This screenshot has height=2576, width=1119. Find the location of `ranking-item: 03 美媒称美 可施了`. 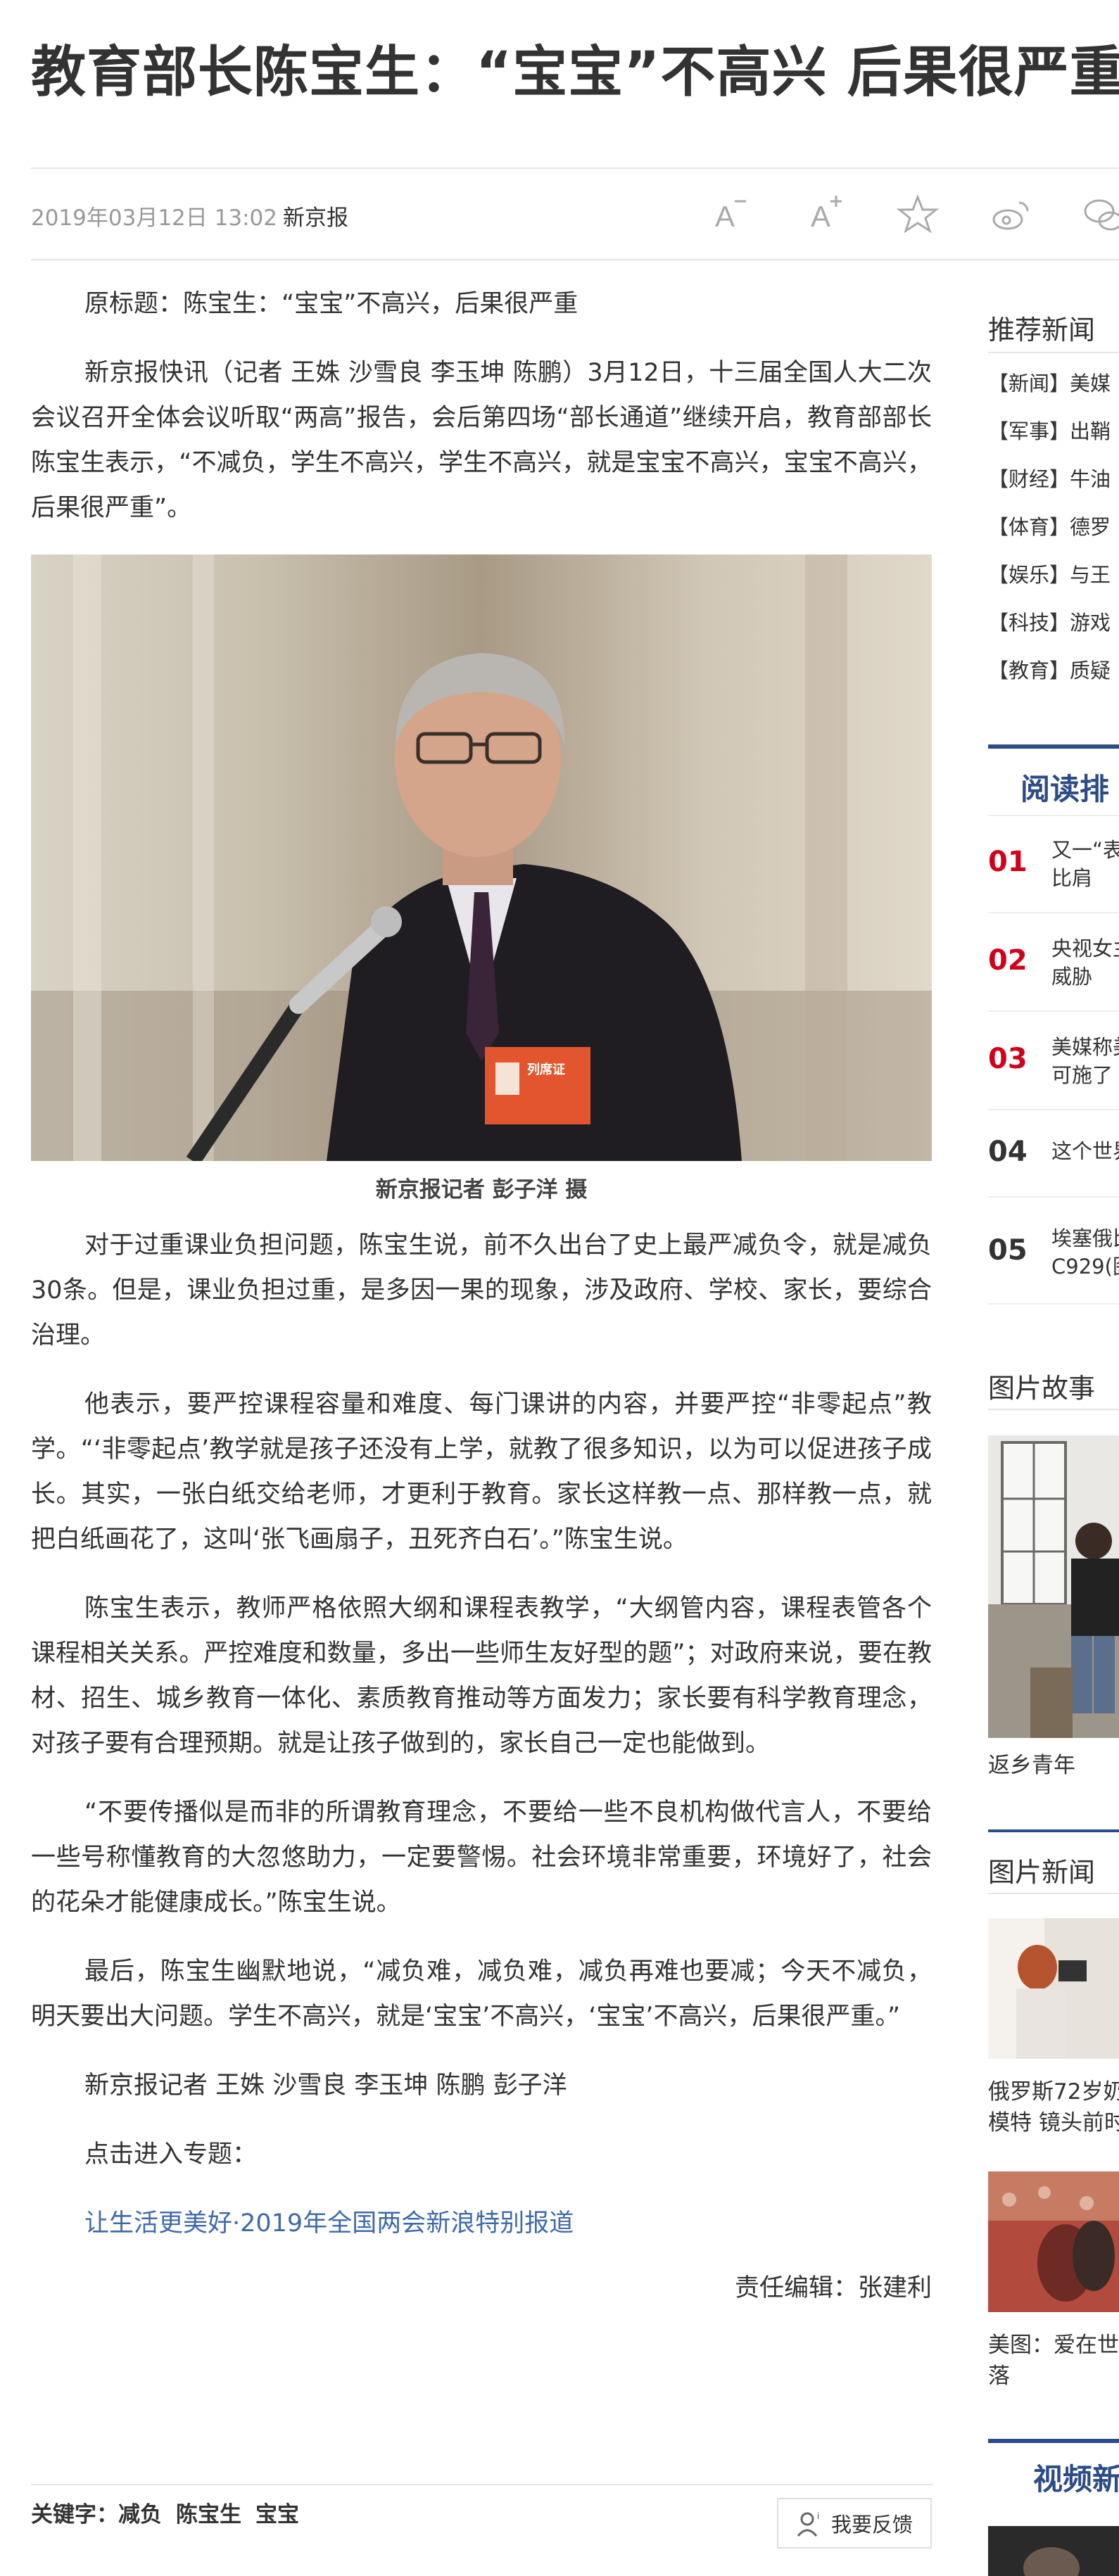

ranking-item: 03 美媒称美 可施了 is located at coordinates (1053, 1067).